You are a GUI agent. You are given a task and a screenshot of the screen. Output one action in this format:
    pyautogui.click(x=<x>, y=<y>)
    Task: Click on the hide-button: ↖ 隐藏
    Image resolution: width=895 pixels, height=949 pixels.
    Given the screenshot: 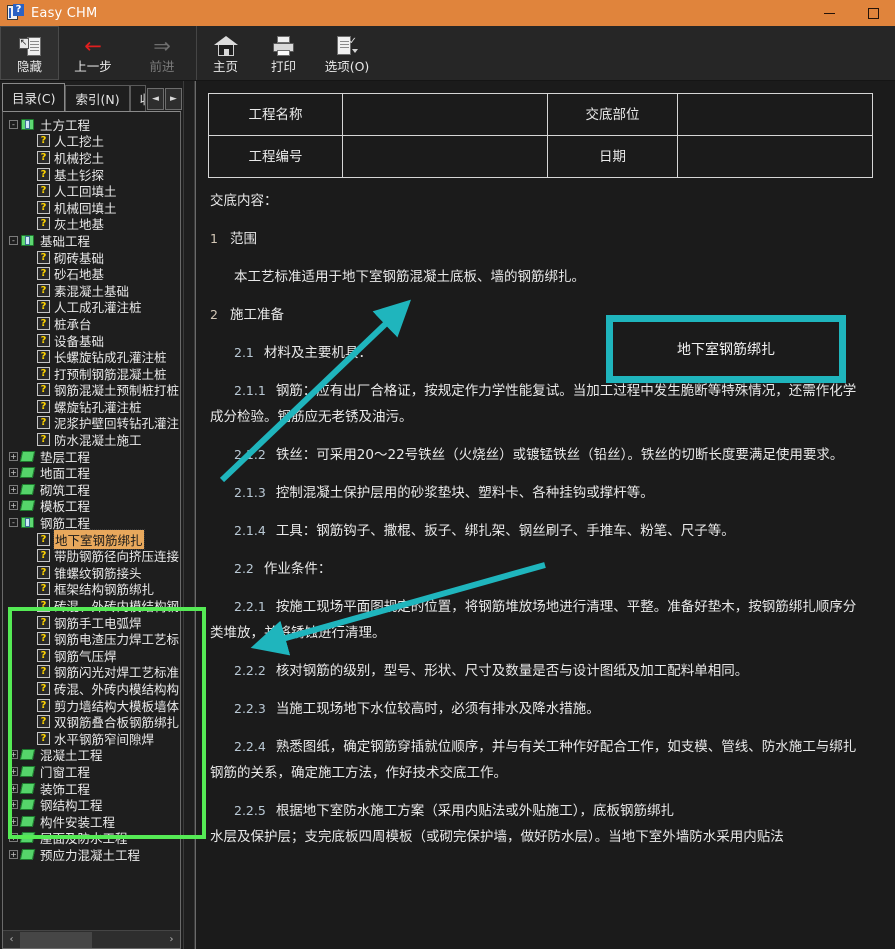 What is the action you would take?
    pyautogui.click(x=29, y=53)
    